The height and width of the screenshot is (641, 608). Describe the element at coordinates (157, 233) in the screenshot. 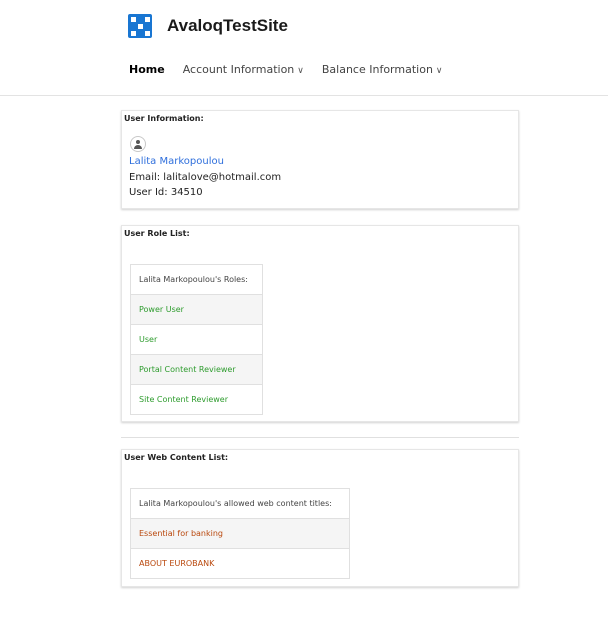

I see `user-role-list-title: User Role List:` at that location.